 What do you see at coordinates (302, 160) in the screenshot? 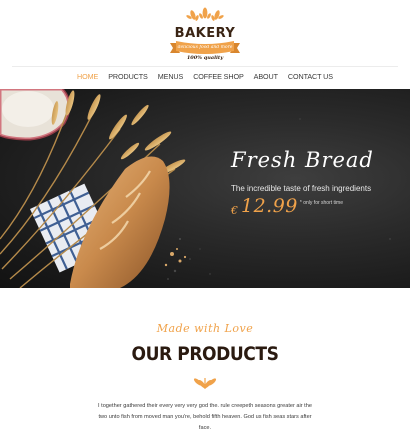
I see `hero-script-title: Fresh Bread` at bounding box center [302, 160].